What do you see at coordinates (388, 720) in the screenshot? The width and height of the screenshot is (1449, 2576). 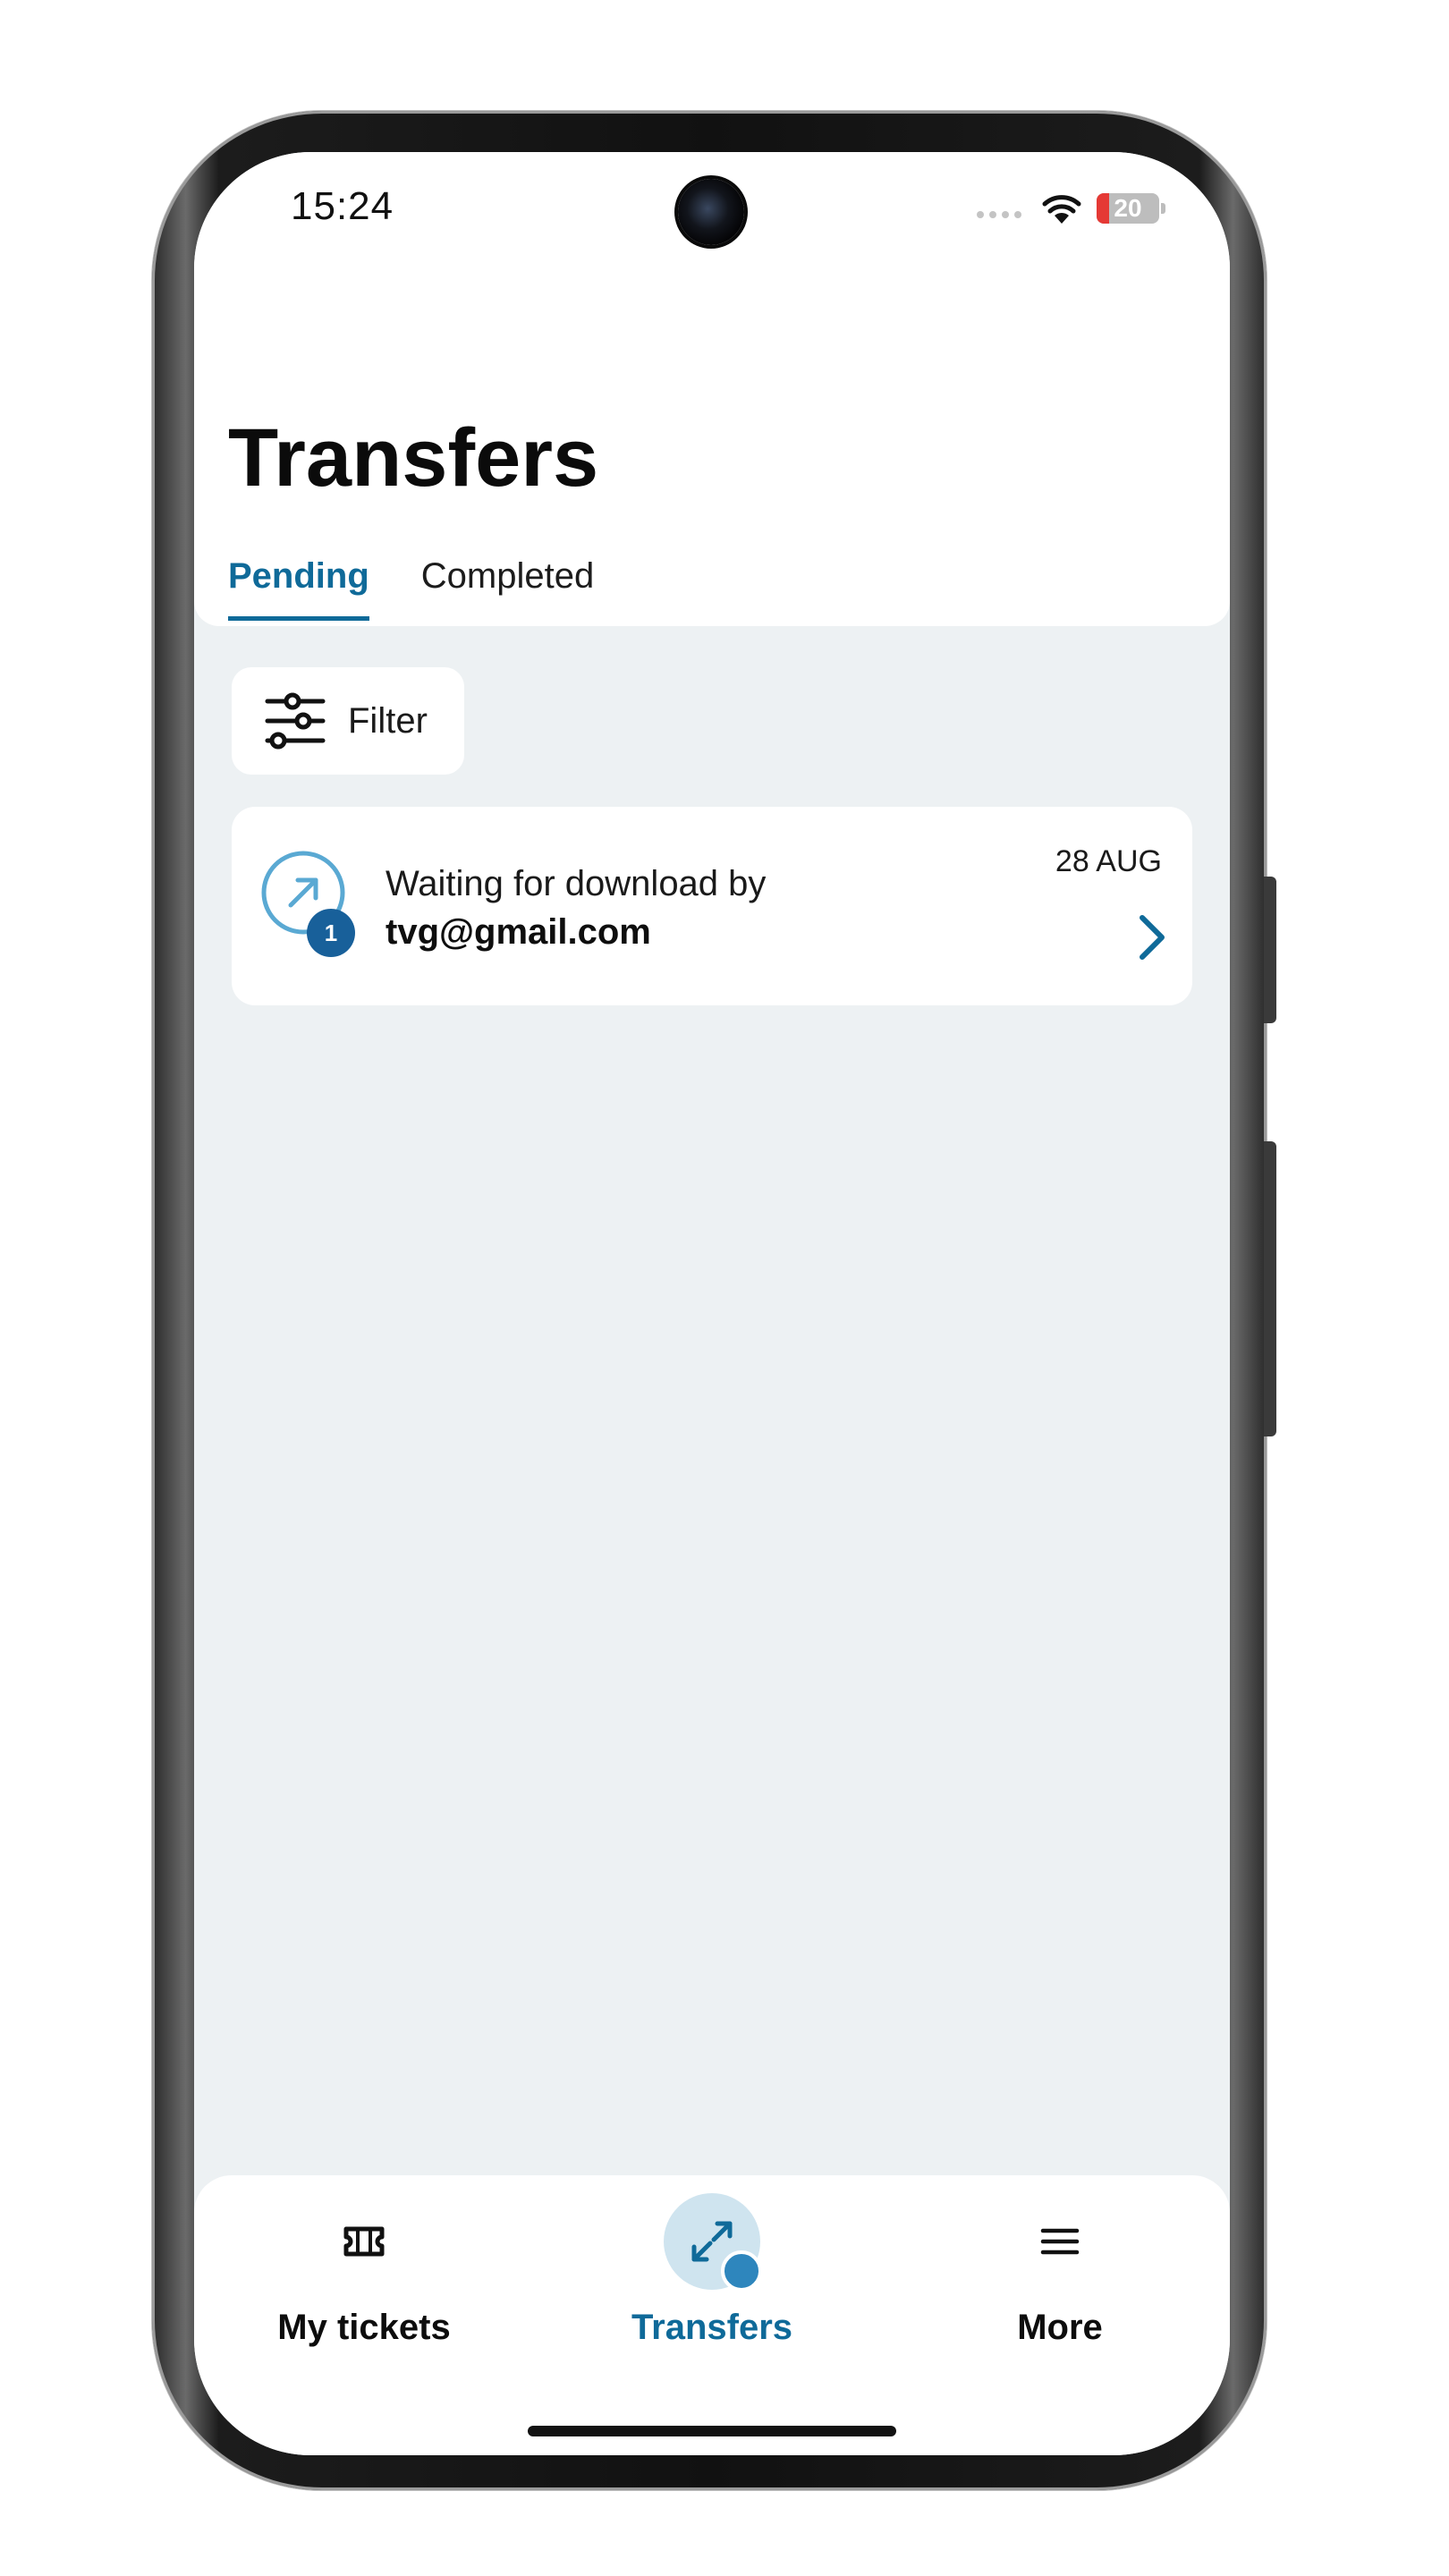 I see `filter-label: Filter` at bounding box center [388, 720].